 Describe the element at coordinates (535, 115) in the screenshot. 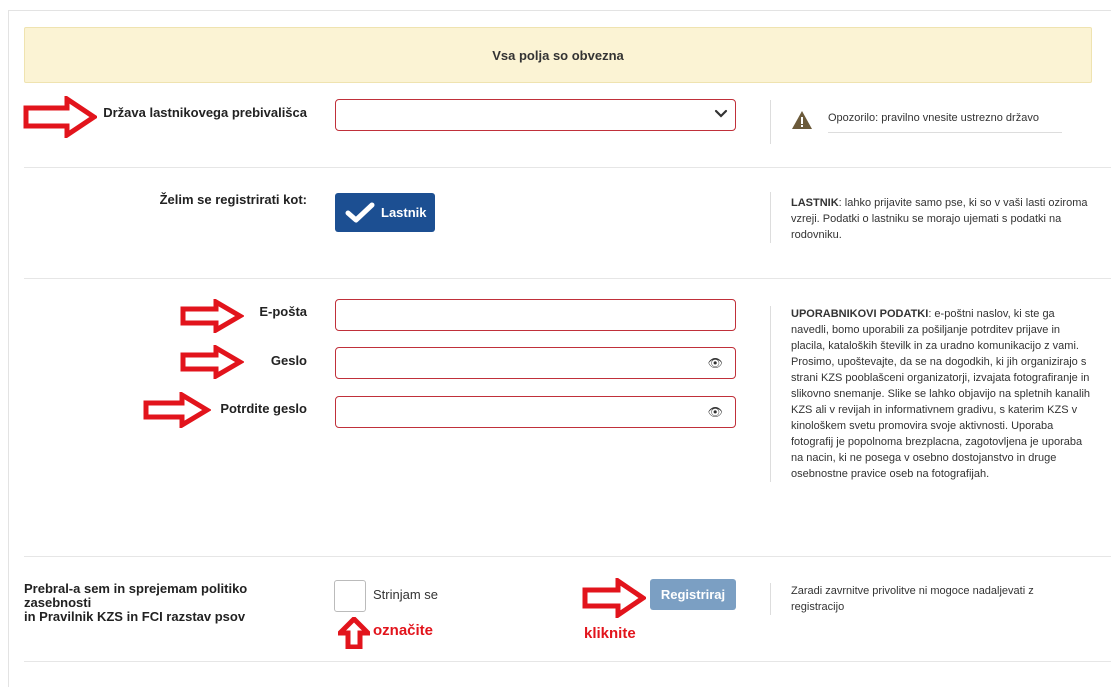

I see `country-select` at that location.